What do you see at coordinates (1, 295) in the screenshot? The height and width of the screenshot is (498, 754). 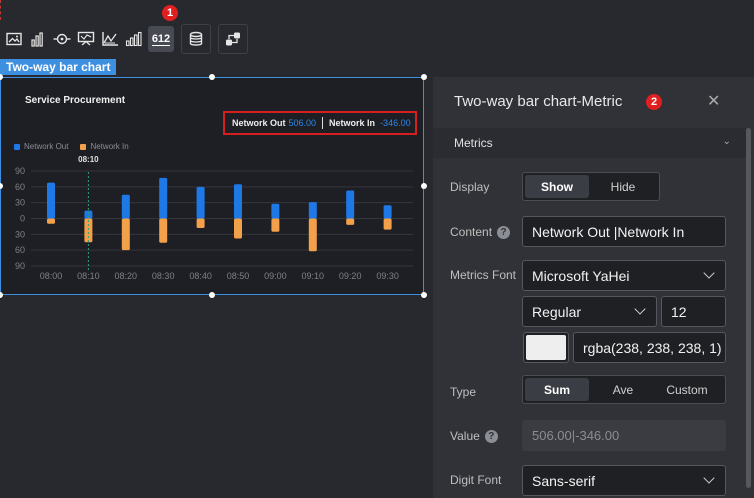 I see `resize-handle-bl` at bounding box center [1, 295].